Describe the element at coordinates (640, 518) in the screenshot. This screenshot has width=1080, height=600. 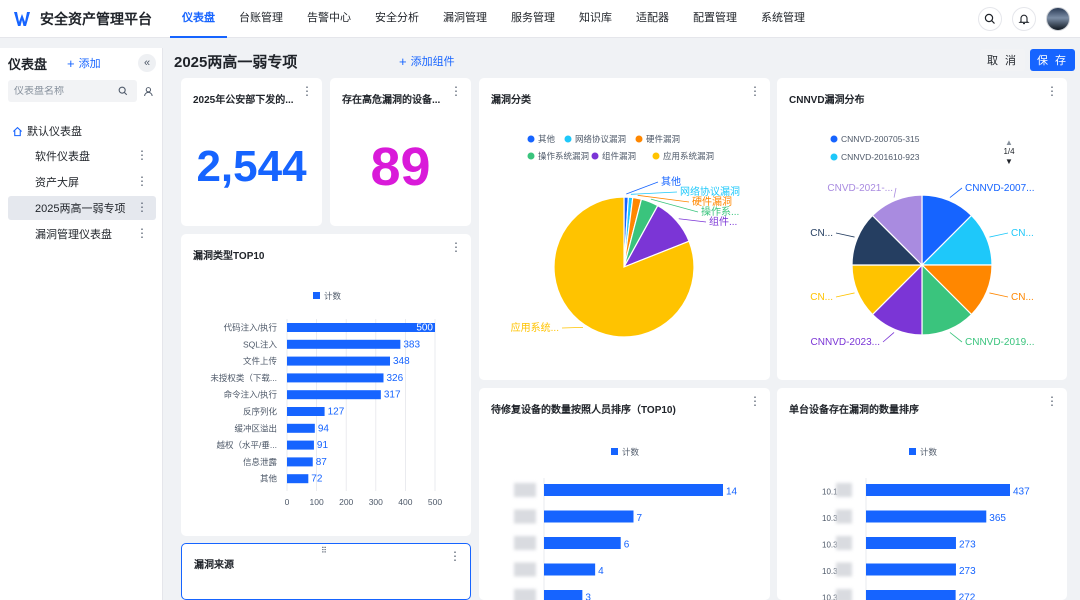
I see `bar-value-label: 7` at that location.